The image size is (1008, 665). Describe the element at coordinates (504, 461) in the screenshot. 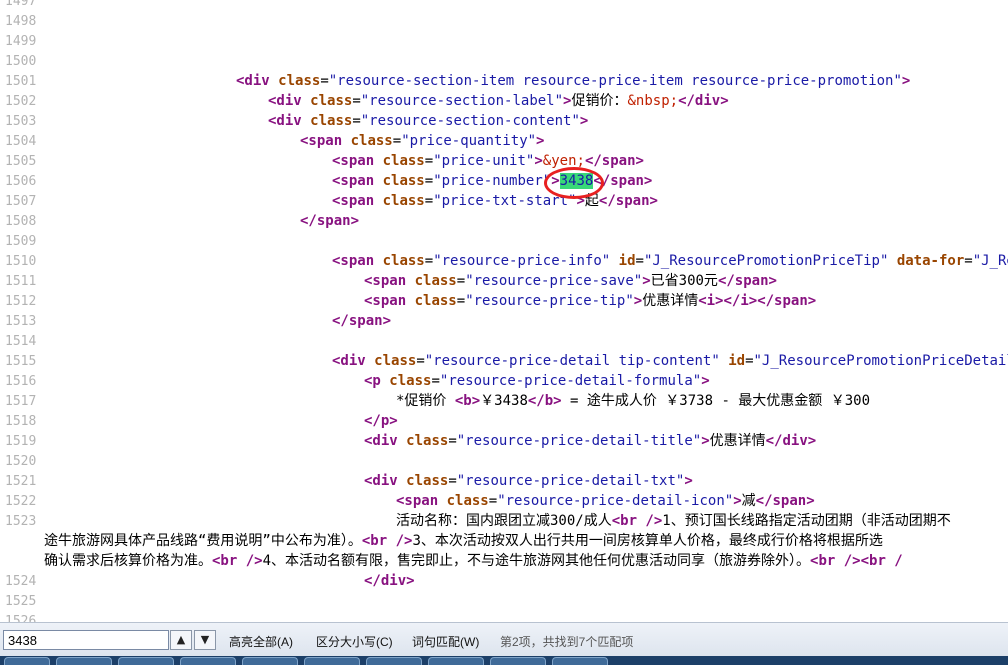

I see `source-line: 1520` at that location.